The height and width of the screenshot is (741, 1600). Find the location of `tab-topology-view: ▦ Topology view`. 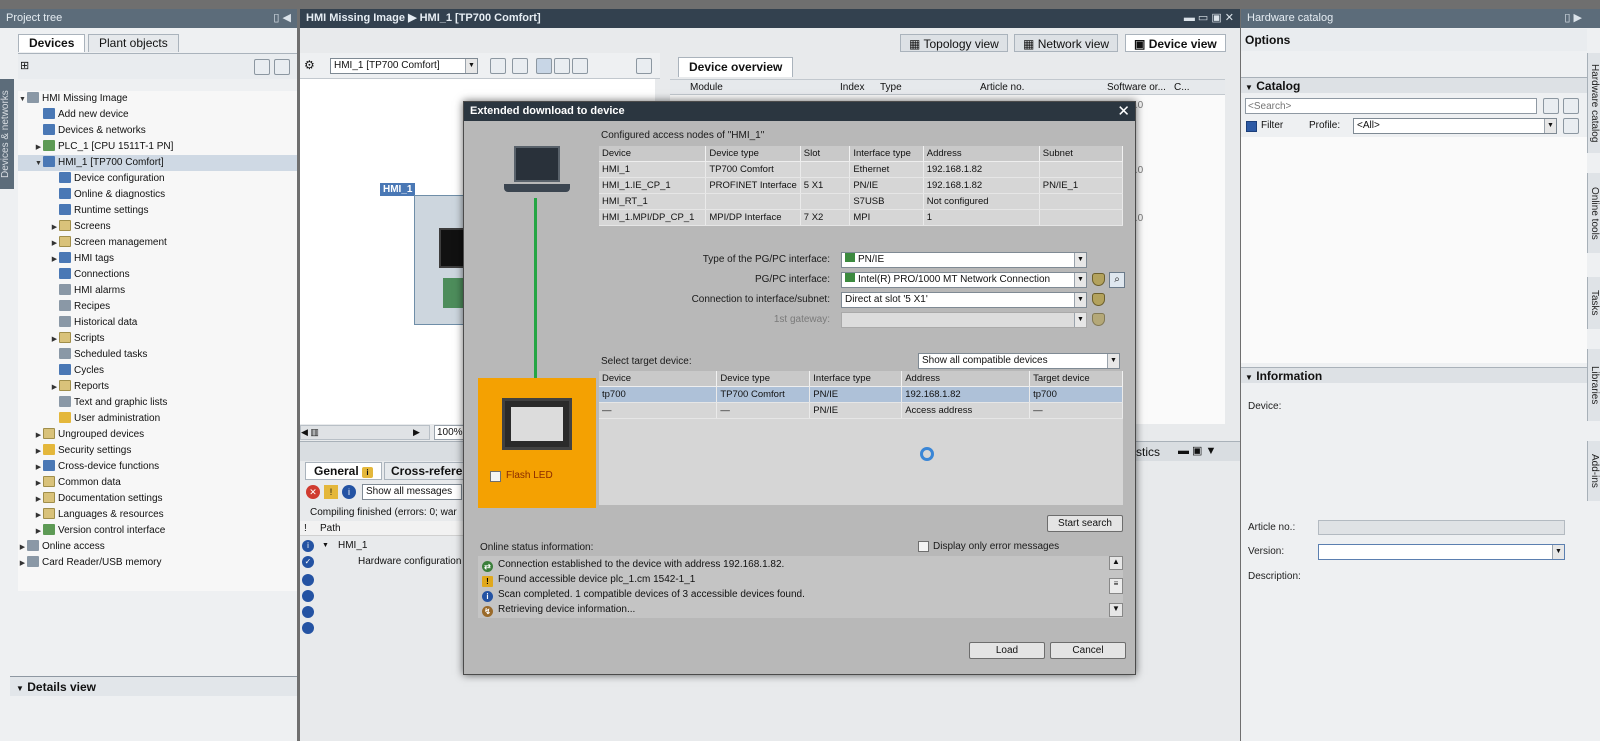

tab-topology-view: ▦ Topology view is located at coordinates (954, 43).